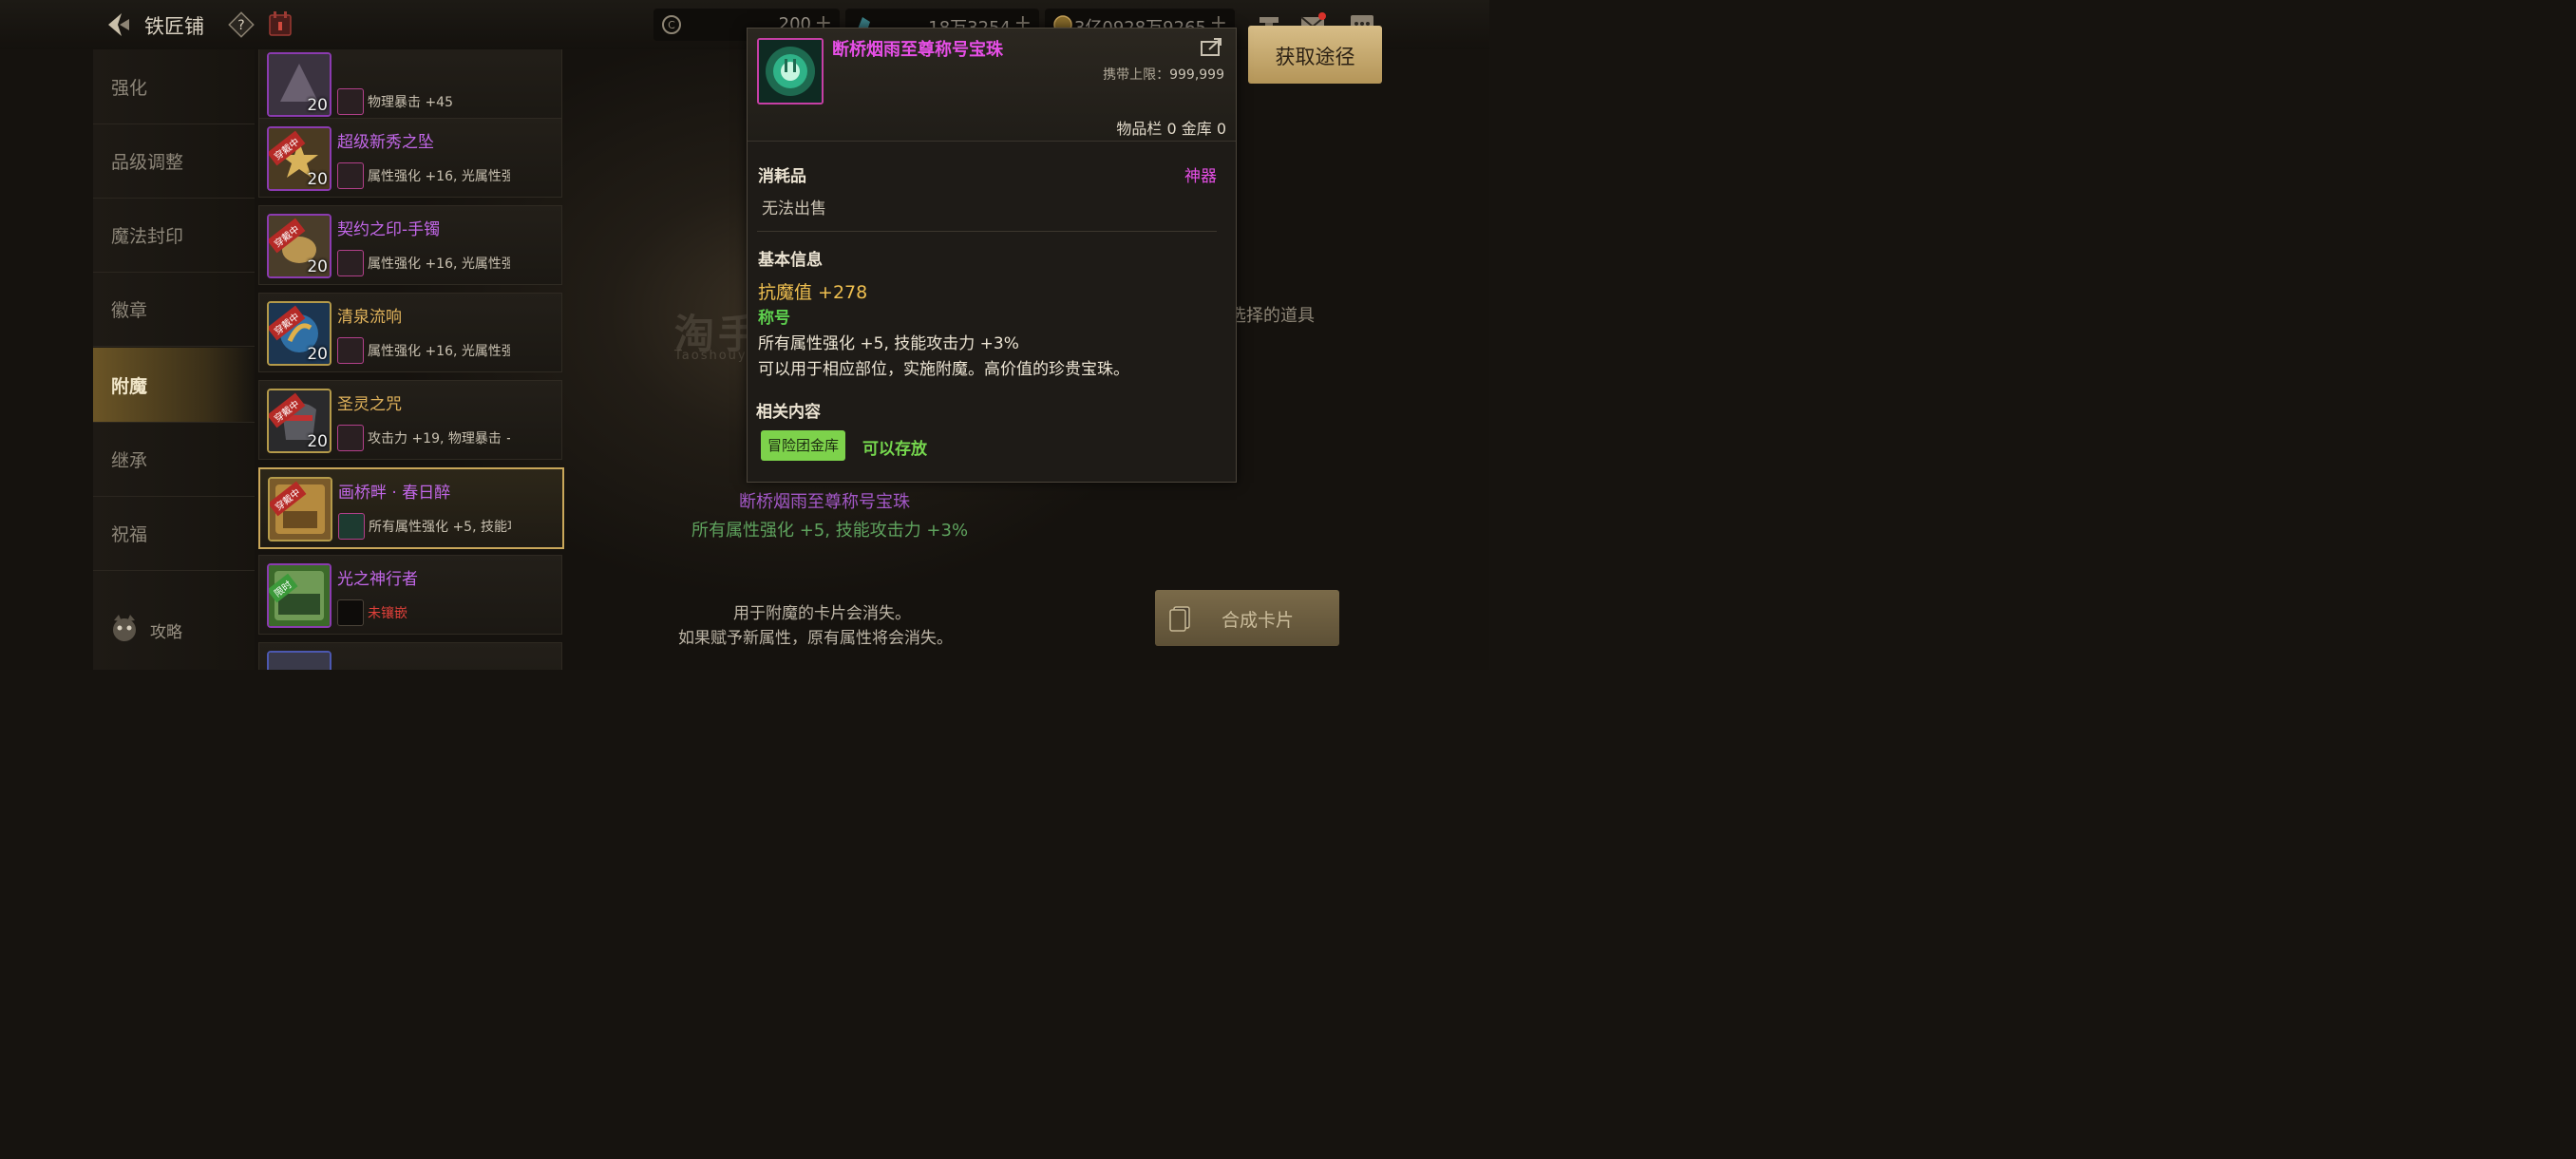 The image size is (2576, 1159). I want to click on back-arrow-icon, so click(118, 25).